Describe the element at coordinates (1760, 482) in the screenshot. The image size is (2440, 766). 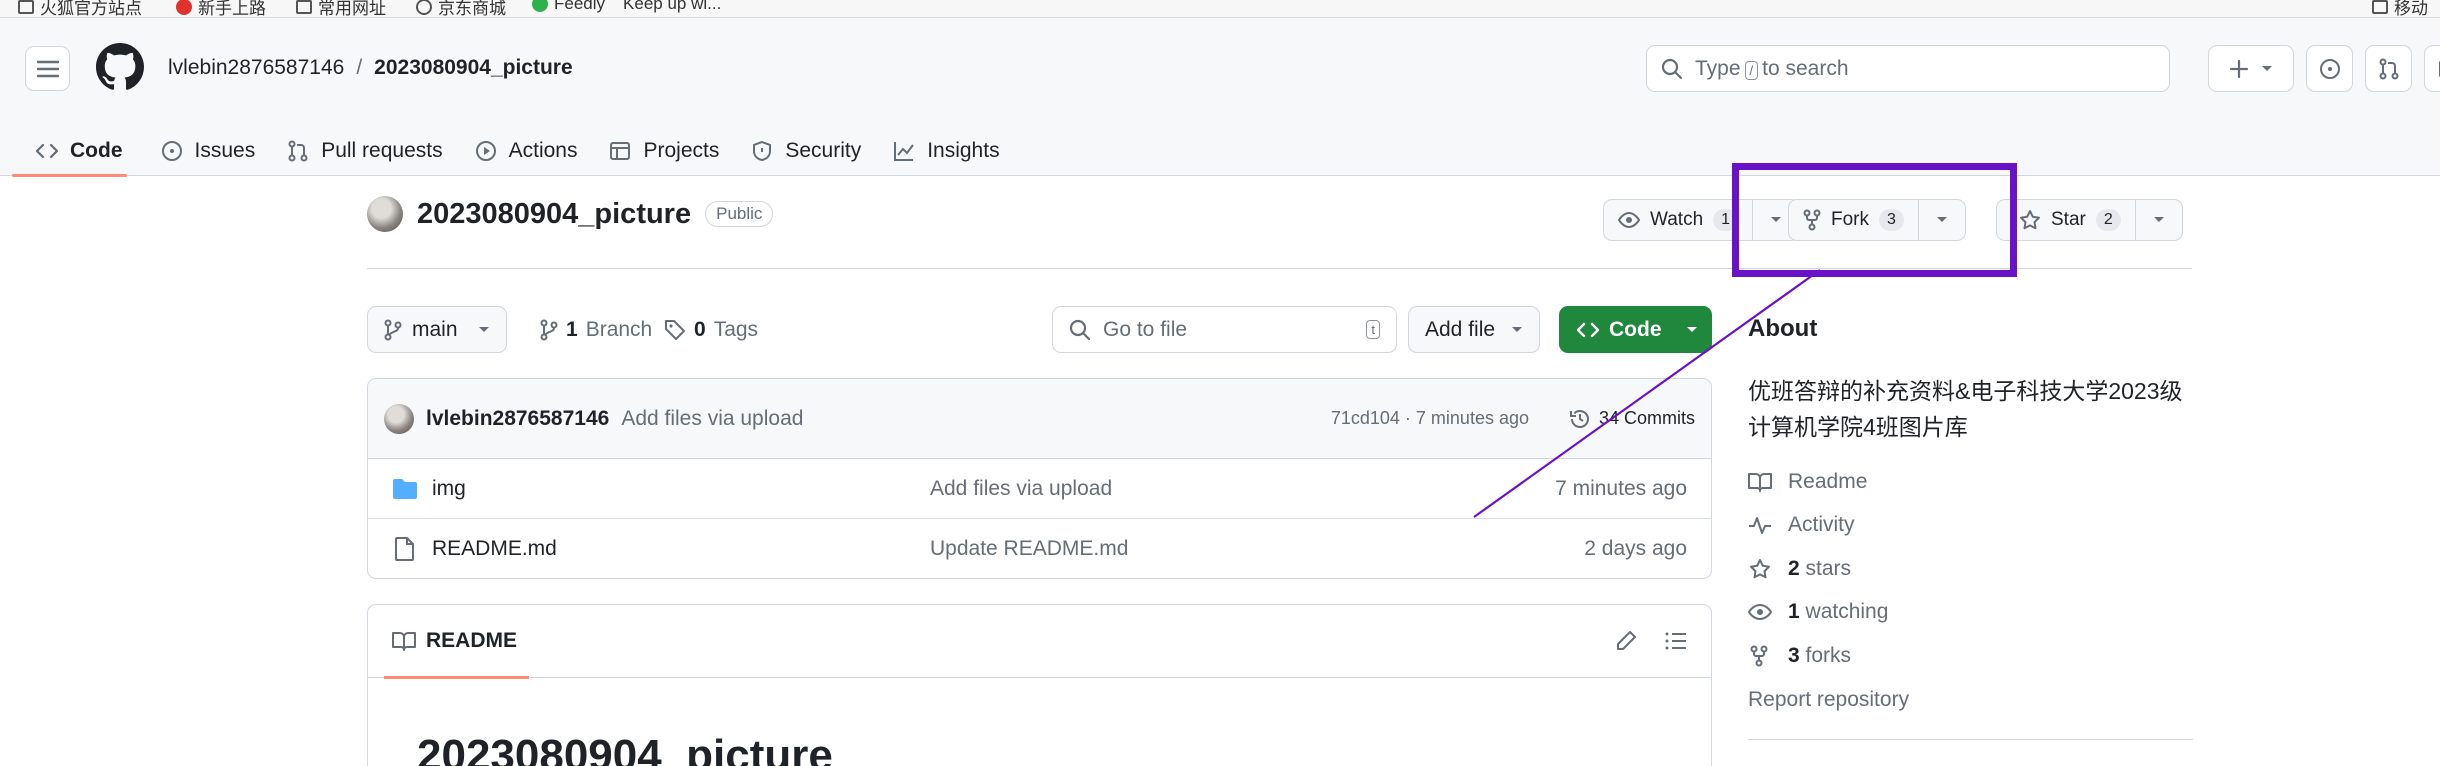
I see `book-icon` at that location.